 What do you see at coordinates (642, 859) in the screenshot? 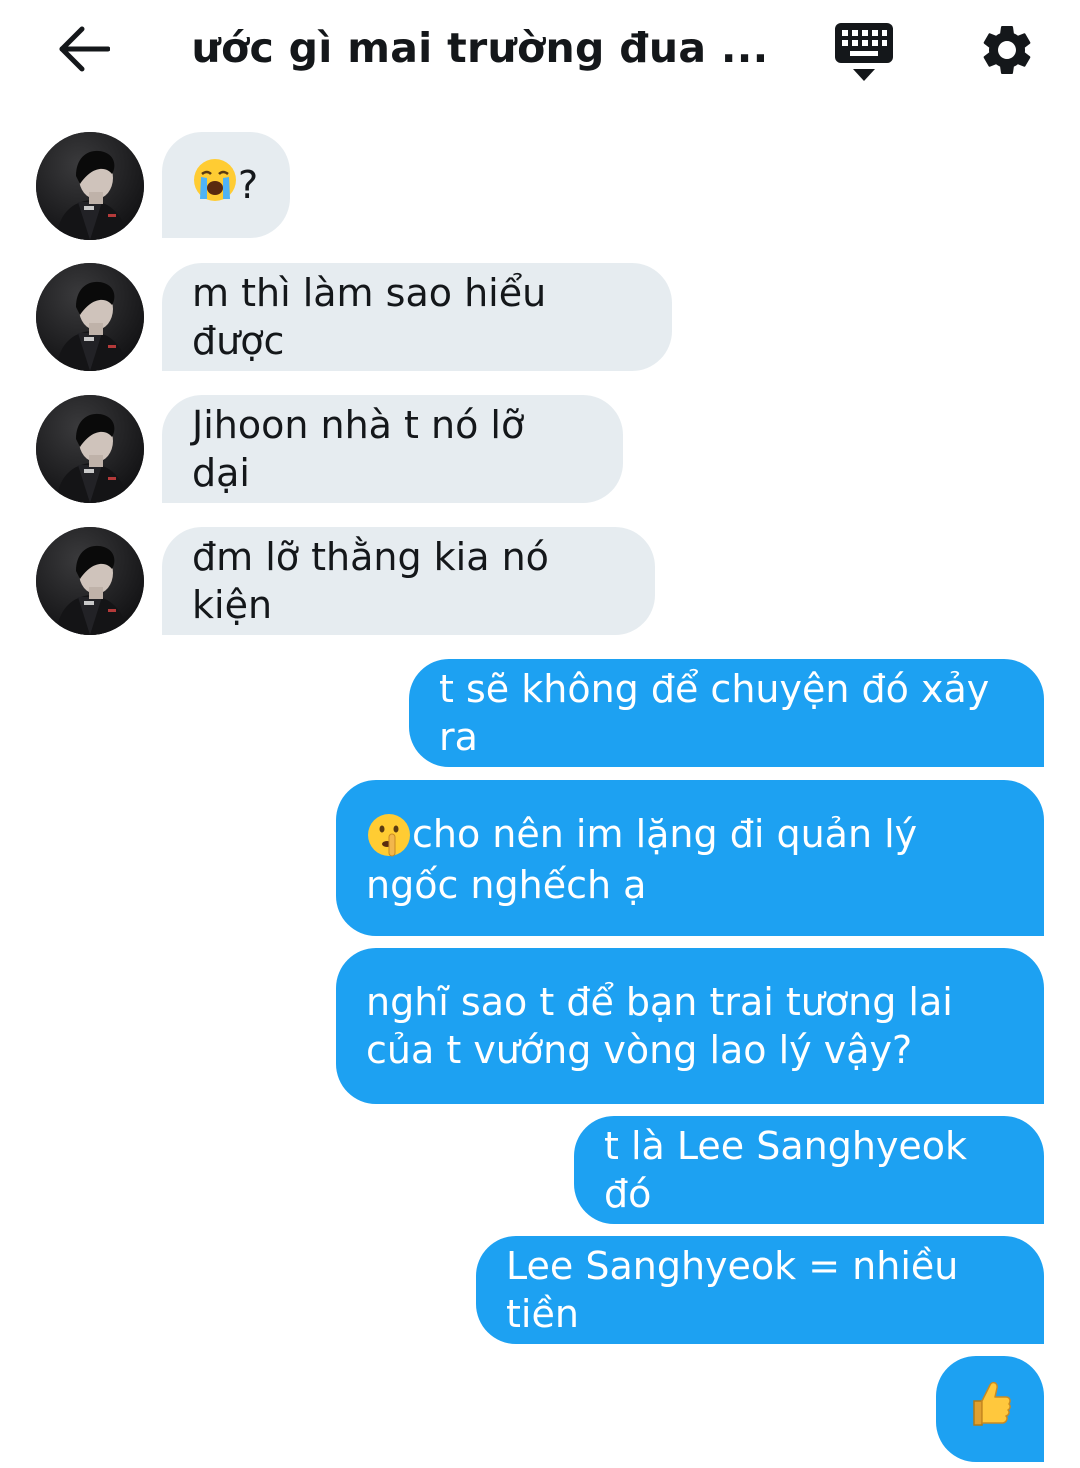
I see `message-text: cho nên im lặng đi quản lý ngốc nghếch ạ` at bounding box center [642, 859].